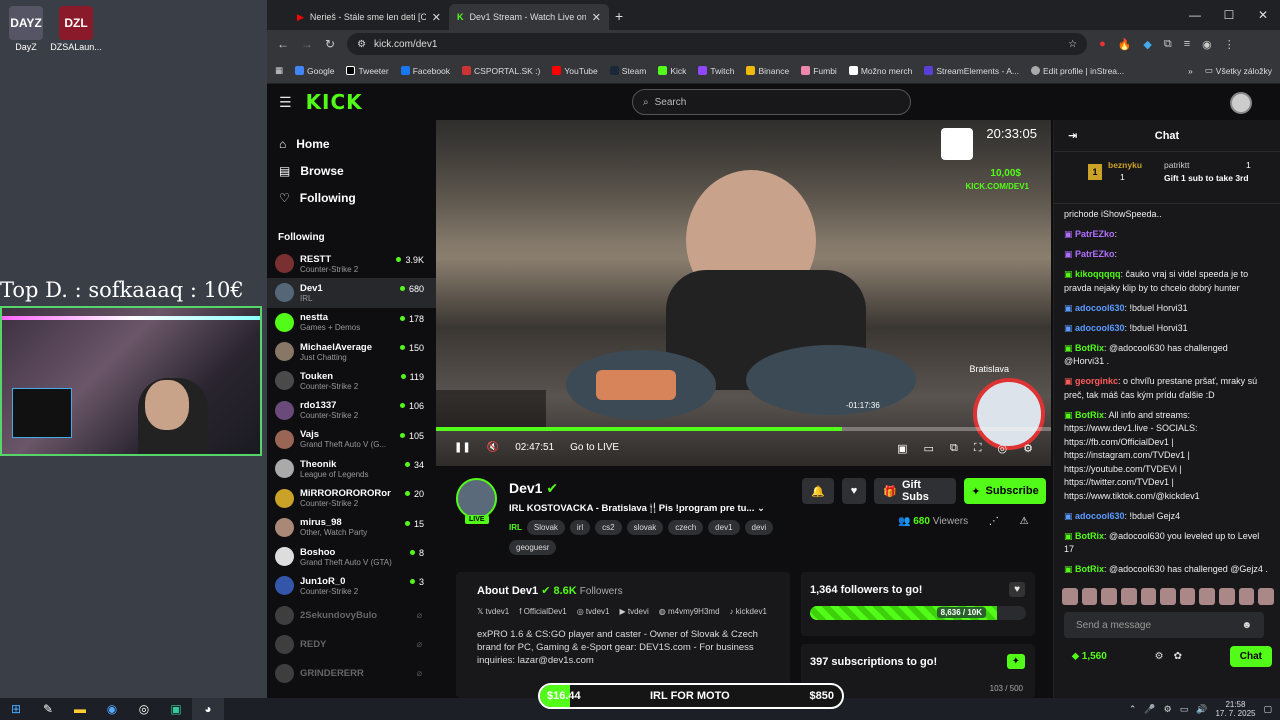  Describe the element at coordinates (689, 611) in the screenshot. I see `discord-social-link: ◍ m4vmy9H3md` at that location.